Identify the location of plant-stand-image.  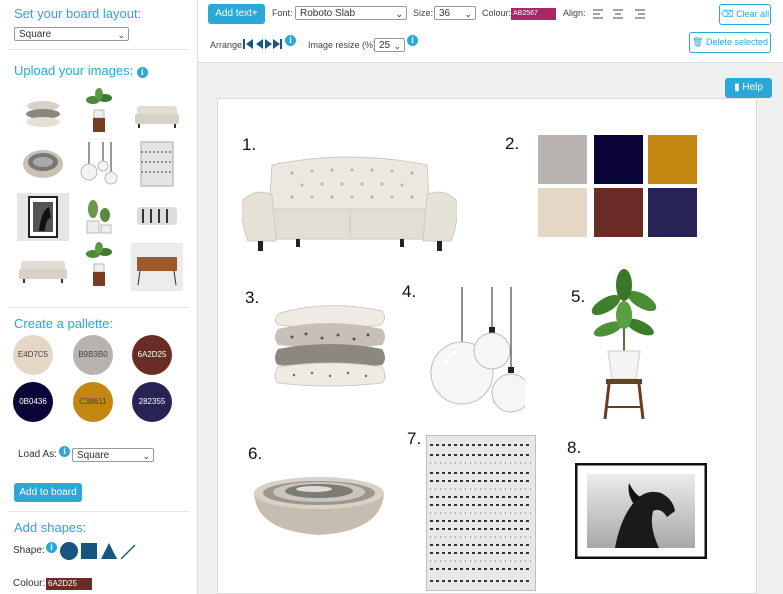
(624, 345).